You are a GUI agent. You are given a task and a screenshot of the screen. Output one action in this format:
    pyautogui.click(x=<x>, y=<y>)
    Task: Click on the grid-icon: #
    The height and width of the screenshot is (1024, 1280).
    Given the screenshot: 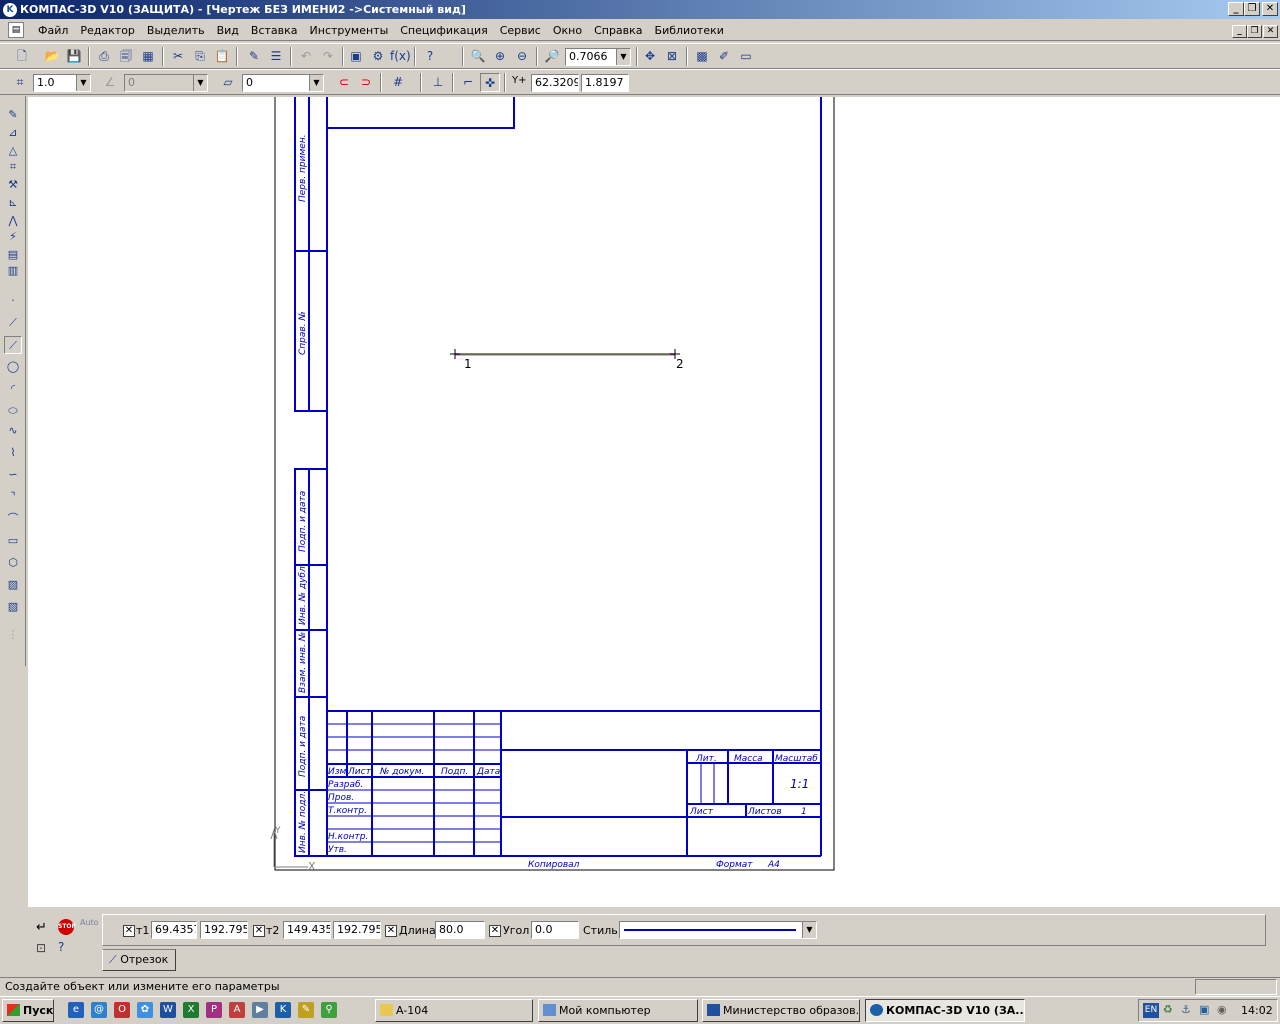 What is the action you would take?
    pyautogui.click(x=398, y=82)
    